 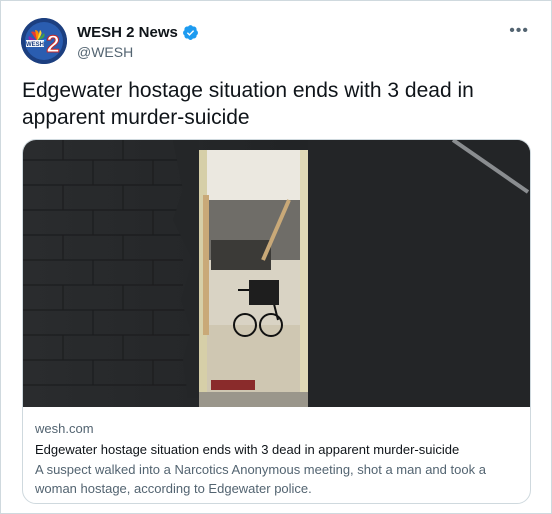 I want to click on account-handle: @WESH, so click(x=138, y=52).